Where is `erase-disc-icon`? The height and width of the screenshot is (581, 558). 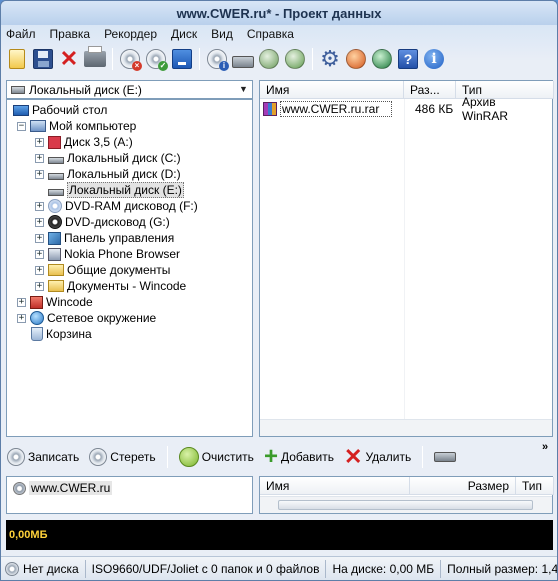 erase-disc-icon is located at coordinates (98, 457).